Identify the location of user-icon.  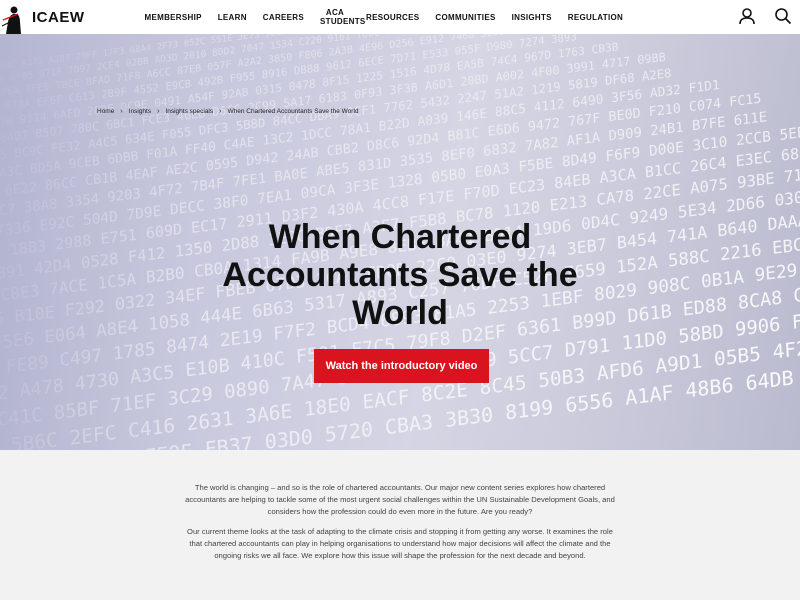
(747, 16).